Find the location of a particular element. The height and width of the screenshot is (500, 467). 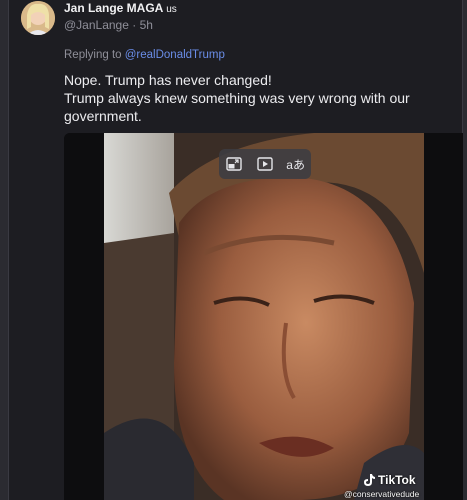

post-text-line: Nope. Trump has never changed! is located at coordinates (168, 80).